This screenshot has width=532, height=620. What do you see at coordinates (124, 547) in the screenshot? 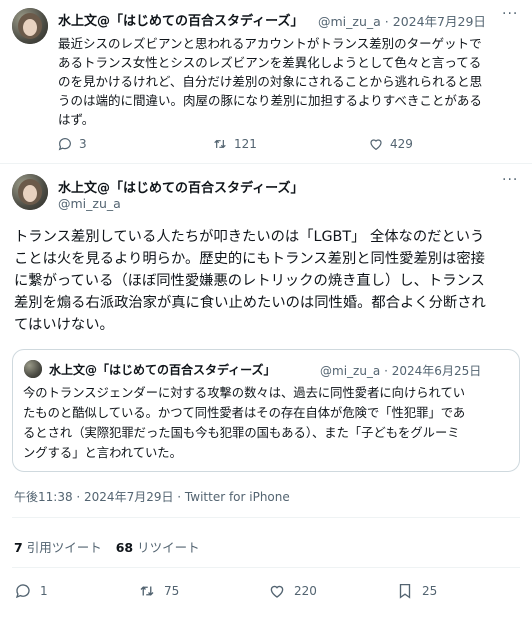
I see `retweets-count: 68` at bounding box center [124, 547].